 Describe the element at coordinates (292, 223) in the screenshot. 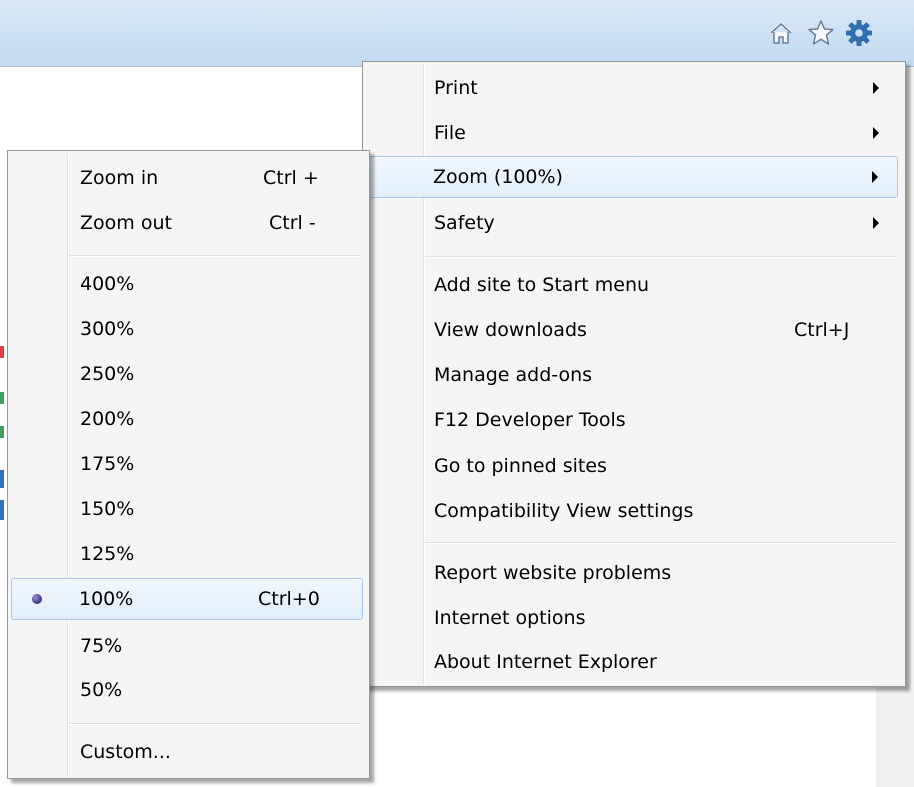

I see `menu-item-shortcut: Ctrl -` at that location.